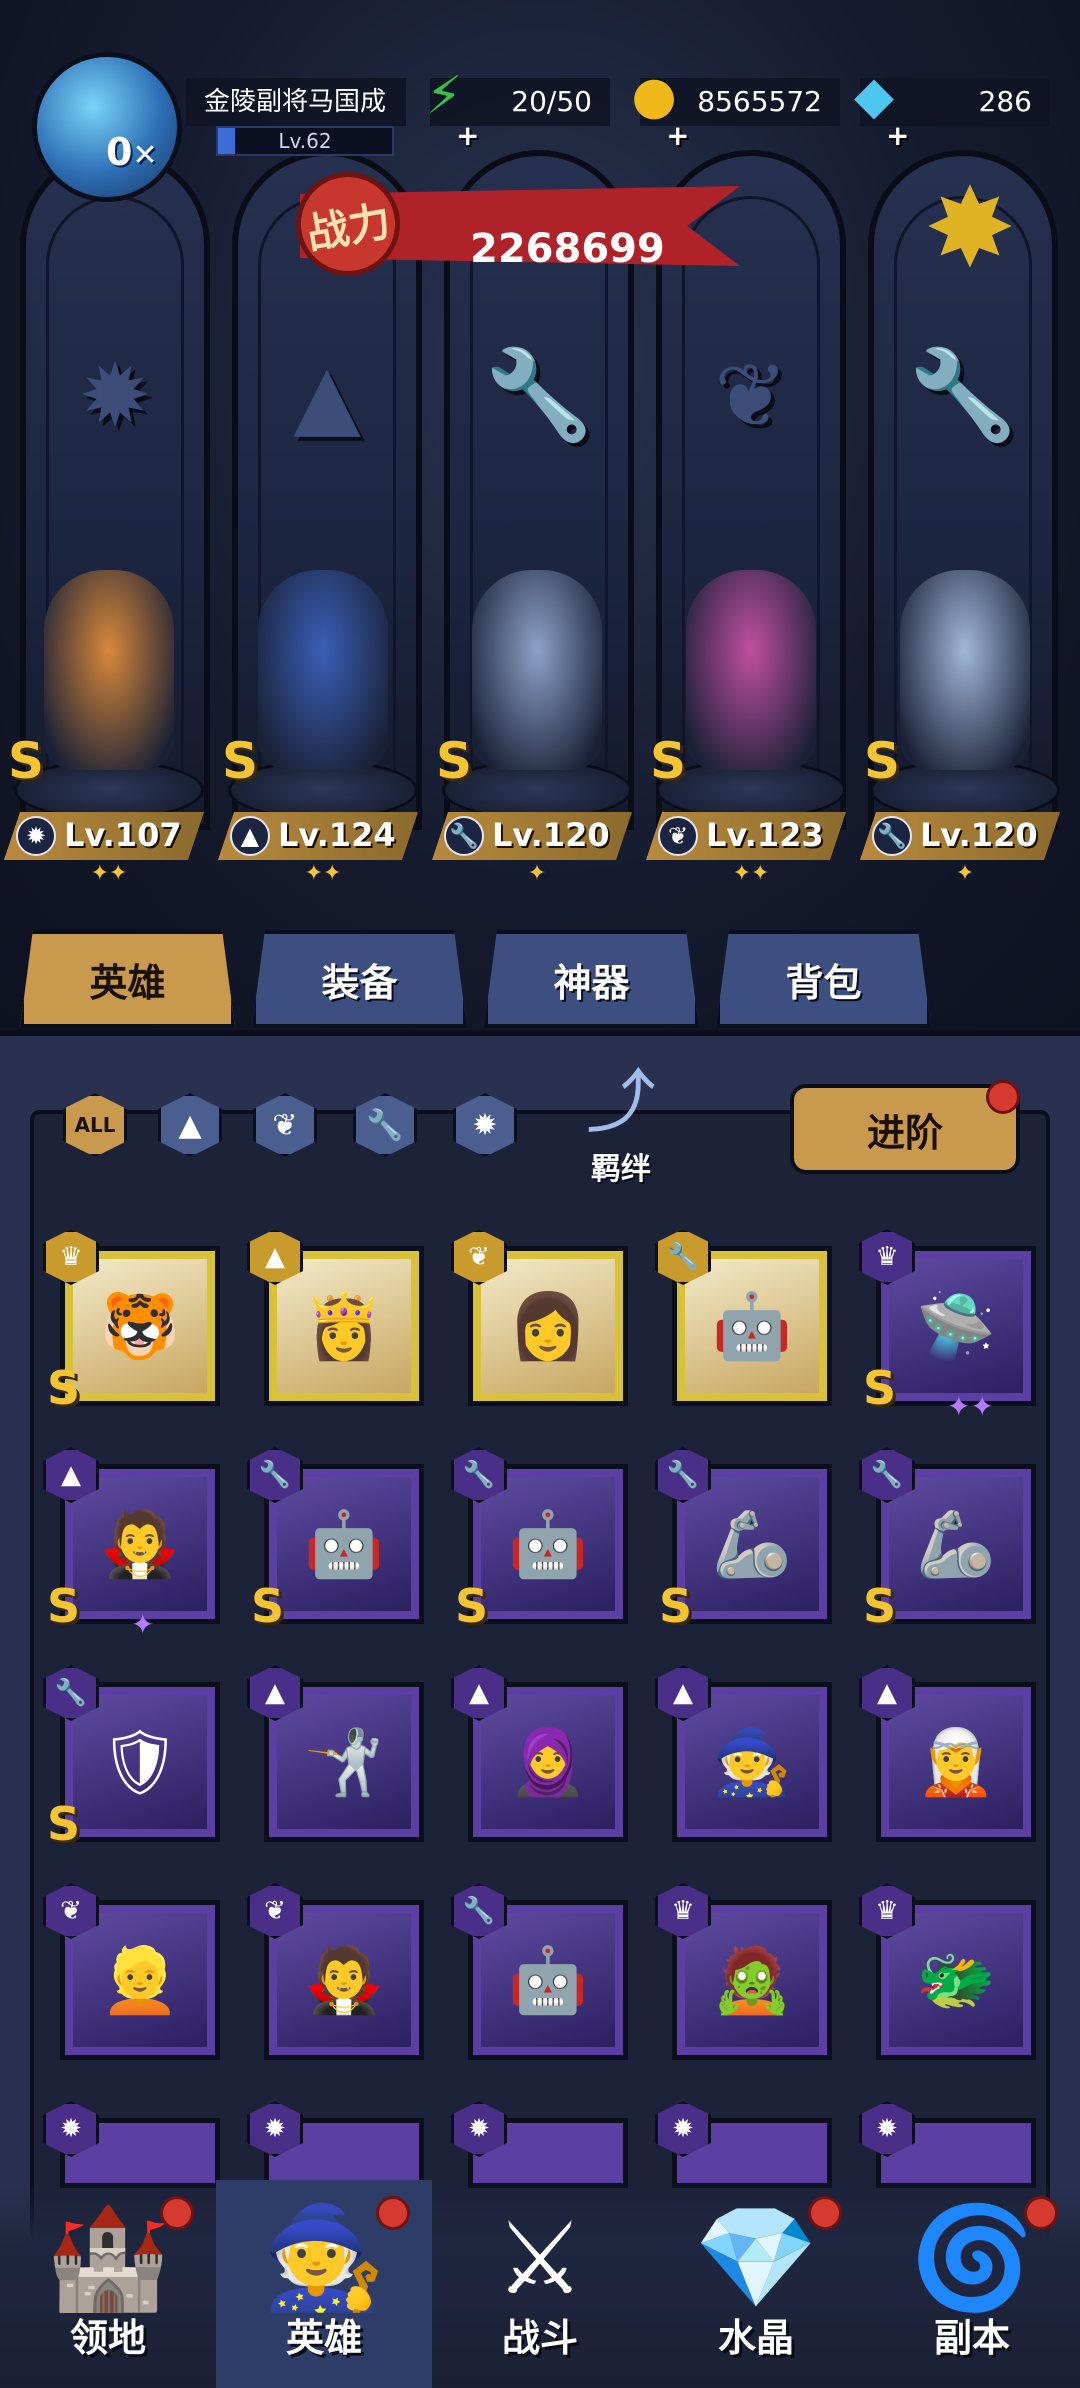  What do you see at coordinates (537, 723) in the screenshot?
I see `lineup-hero-3: S 🔧 Lv.120 ✦` at bounding box center [537, 723].